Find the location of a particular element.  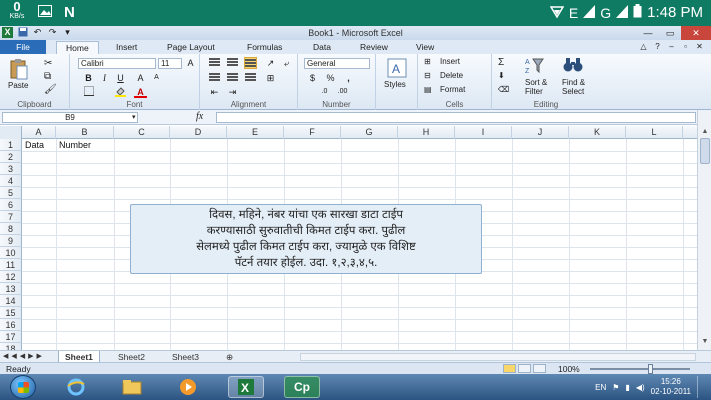

cut-icon: ✂ is located at coordinates (48, 63).